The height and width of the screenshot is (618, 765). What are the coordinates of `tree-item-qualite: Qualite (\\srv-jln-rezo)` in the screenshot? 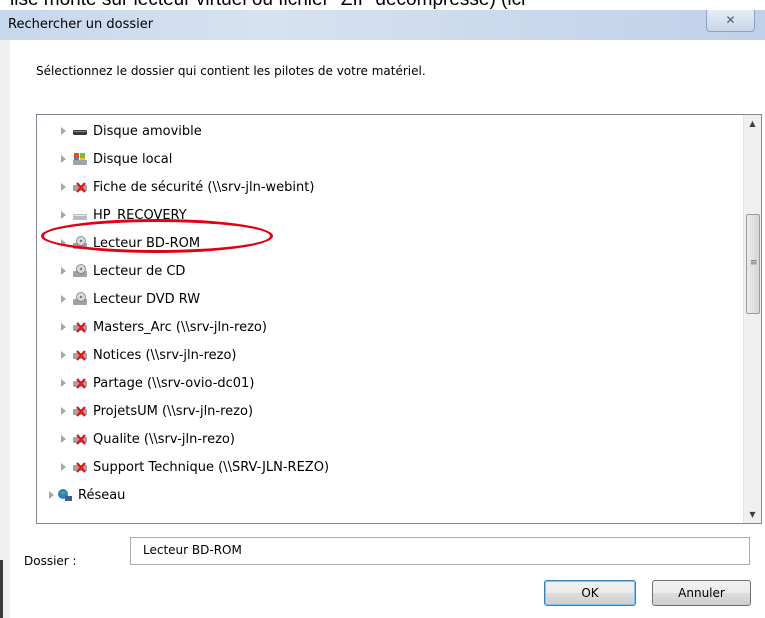 It's located at (148, 440).